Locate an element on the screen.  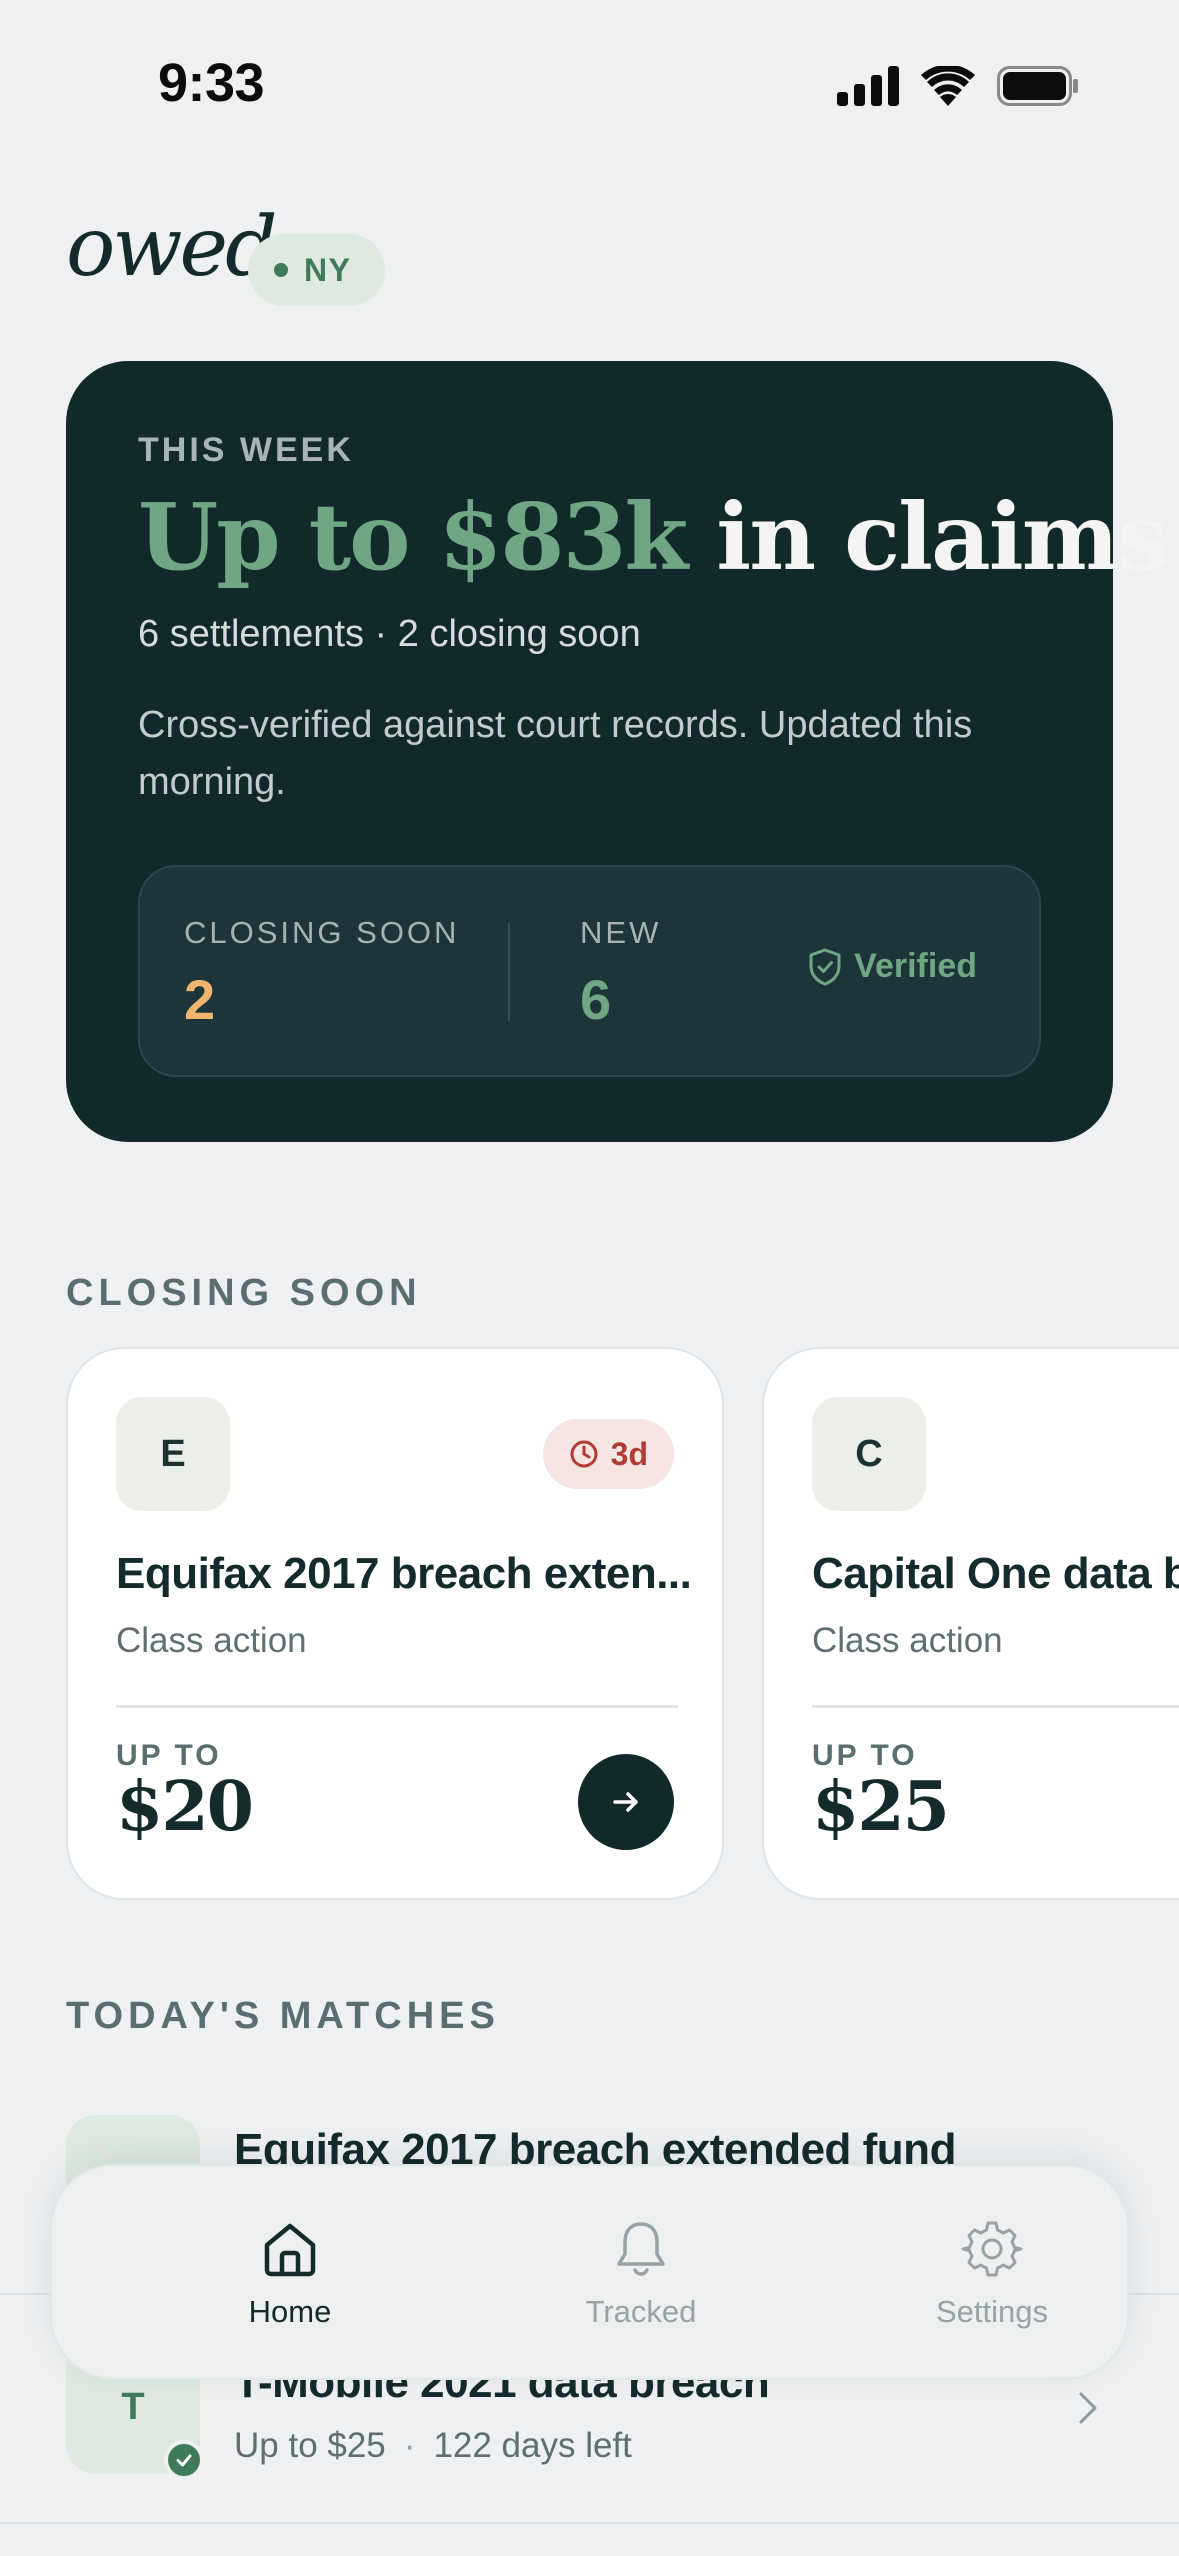
verified-label: Verified is located at coordinates (915, 966).